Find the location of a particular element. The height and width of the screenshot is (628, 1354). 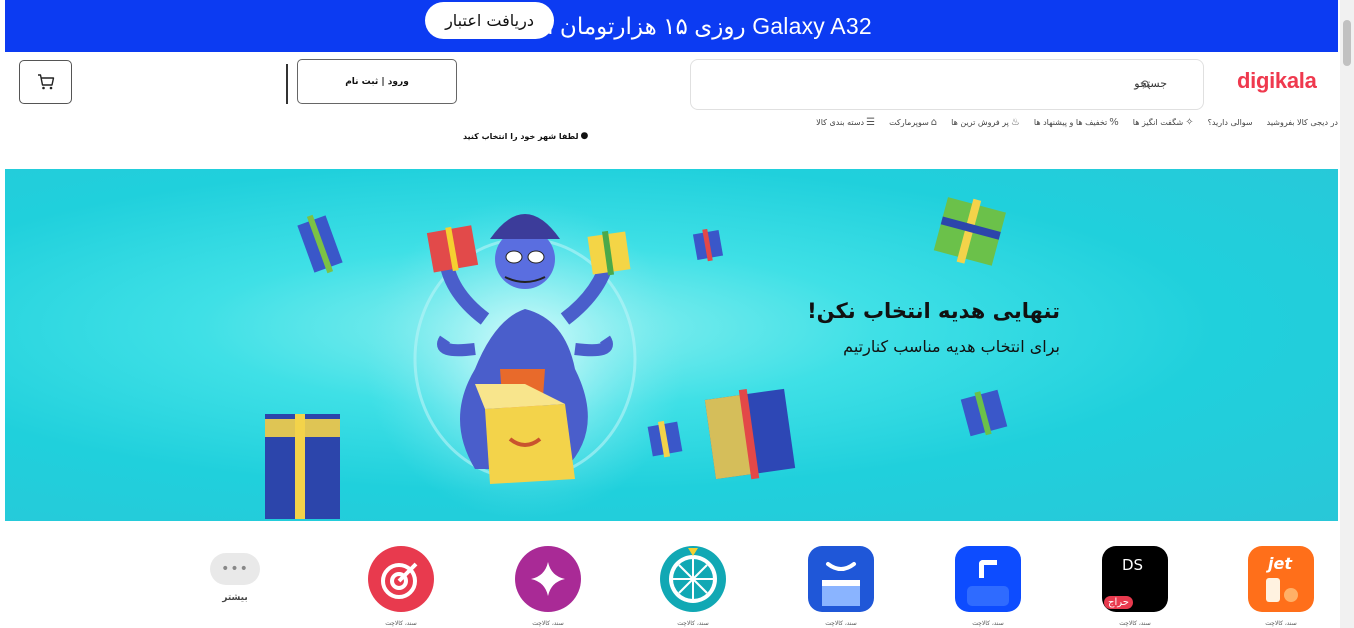

shop-smile-icon is located at coordinates (841, 584).